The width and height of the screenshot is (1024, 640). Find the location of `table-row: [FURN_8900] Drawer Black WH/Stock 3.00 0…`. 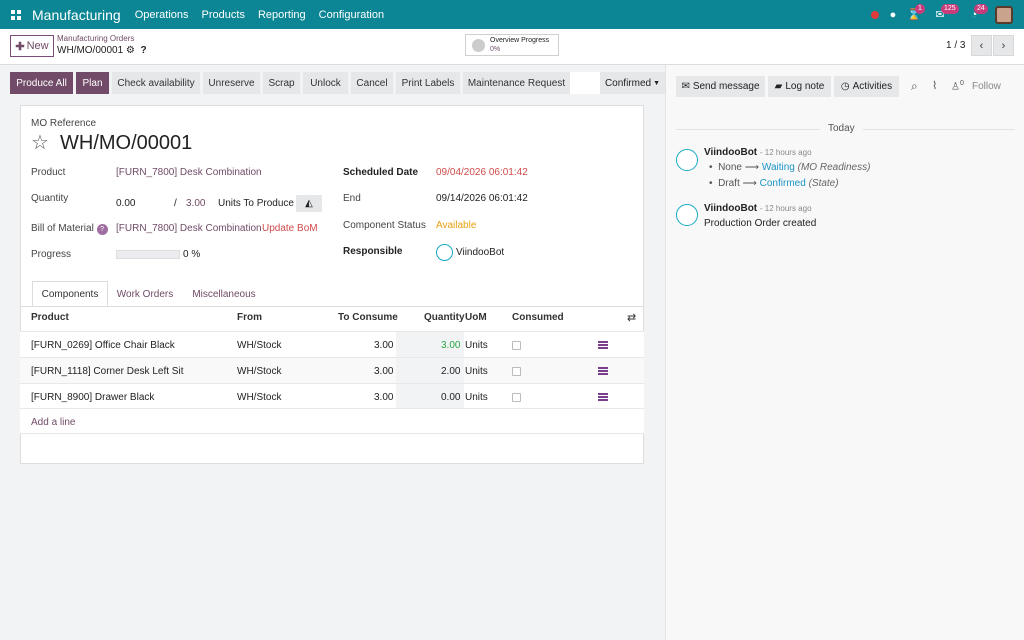

table-row: [FURN_8900] Drawer Black WH/Stock 3.00 0… is located at coordinates (332, 396).